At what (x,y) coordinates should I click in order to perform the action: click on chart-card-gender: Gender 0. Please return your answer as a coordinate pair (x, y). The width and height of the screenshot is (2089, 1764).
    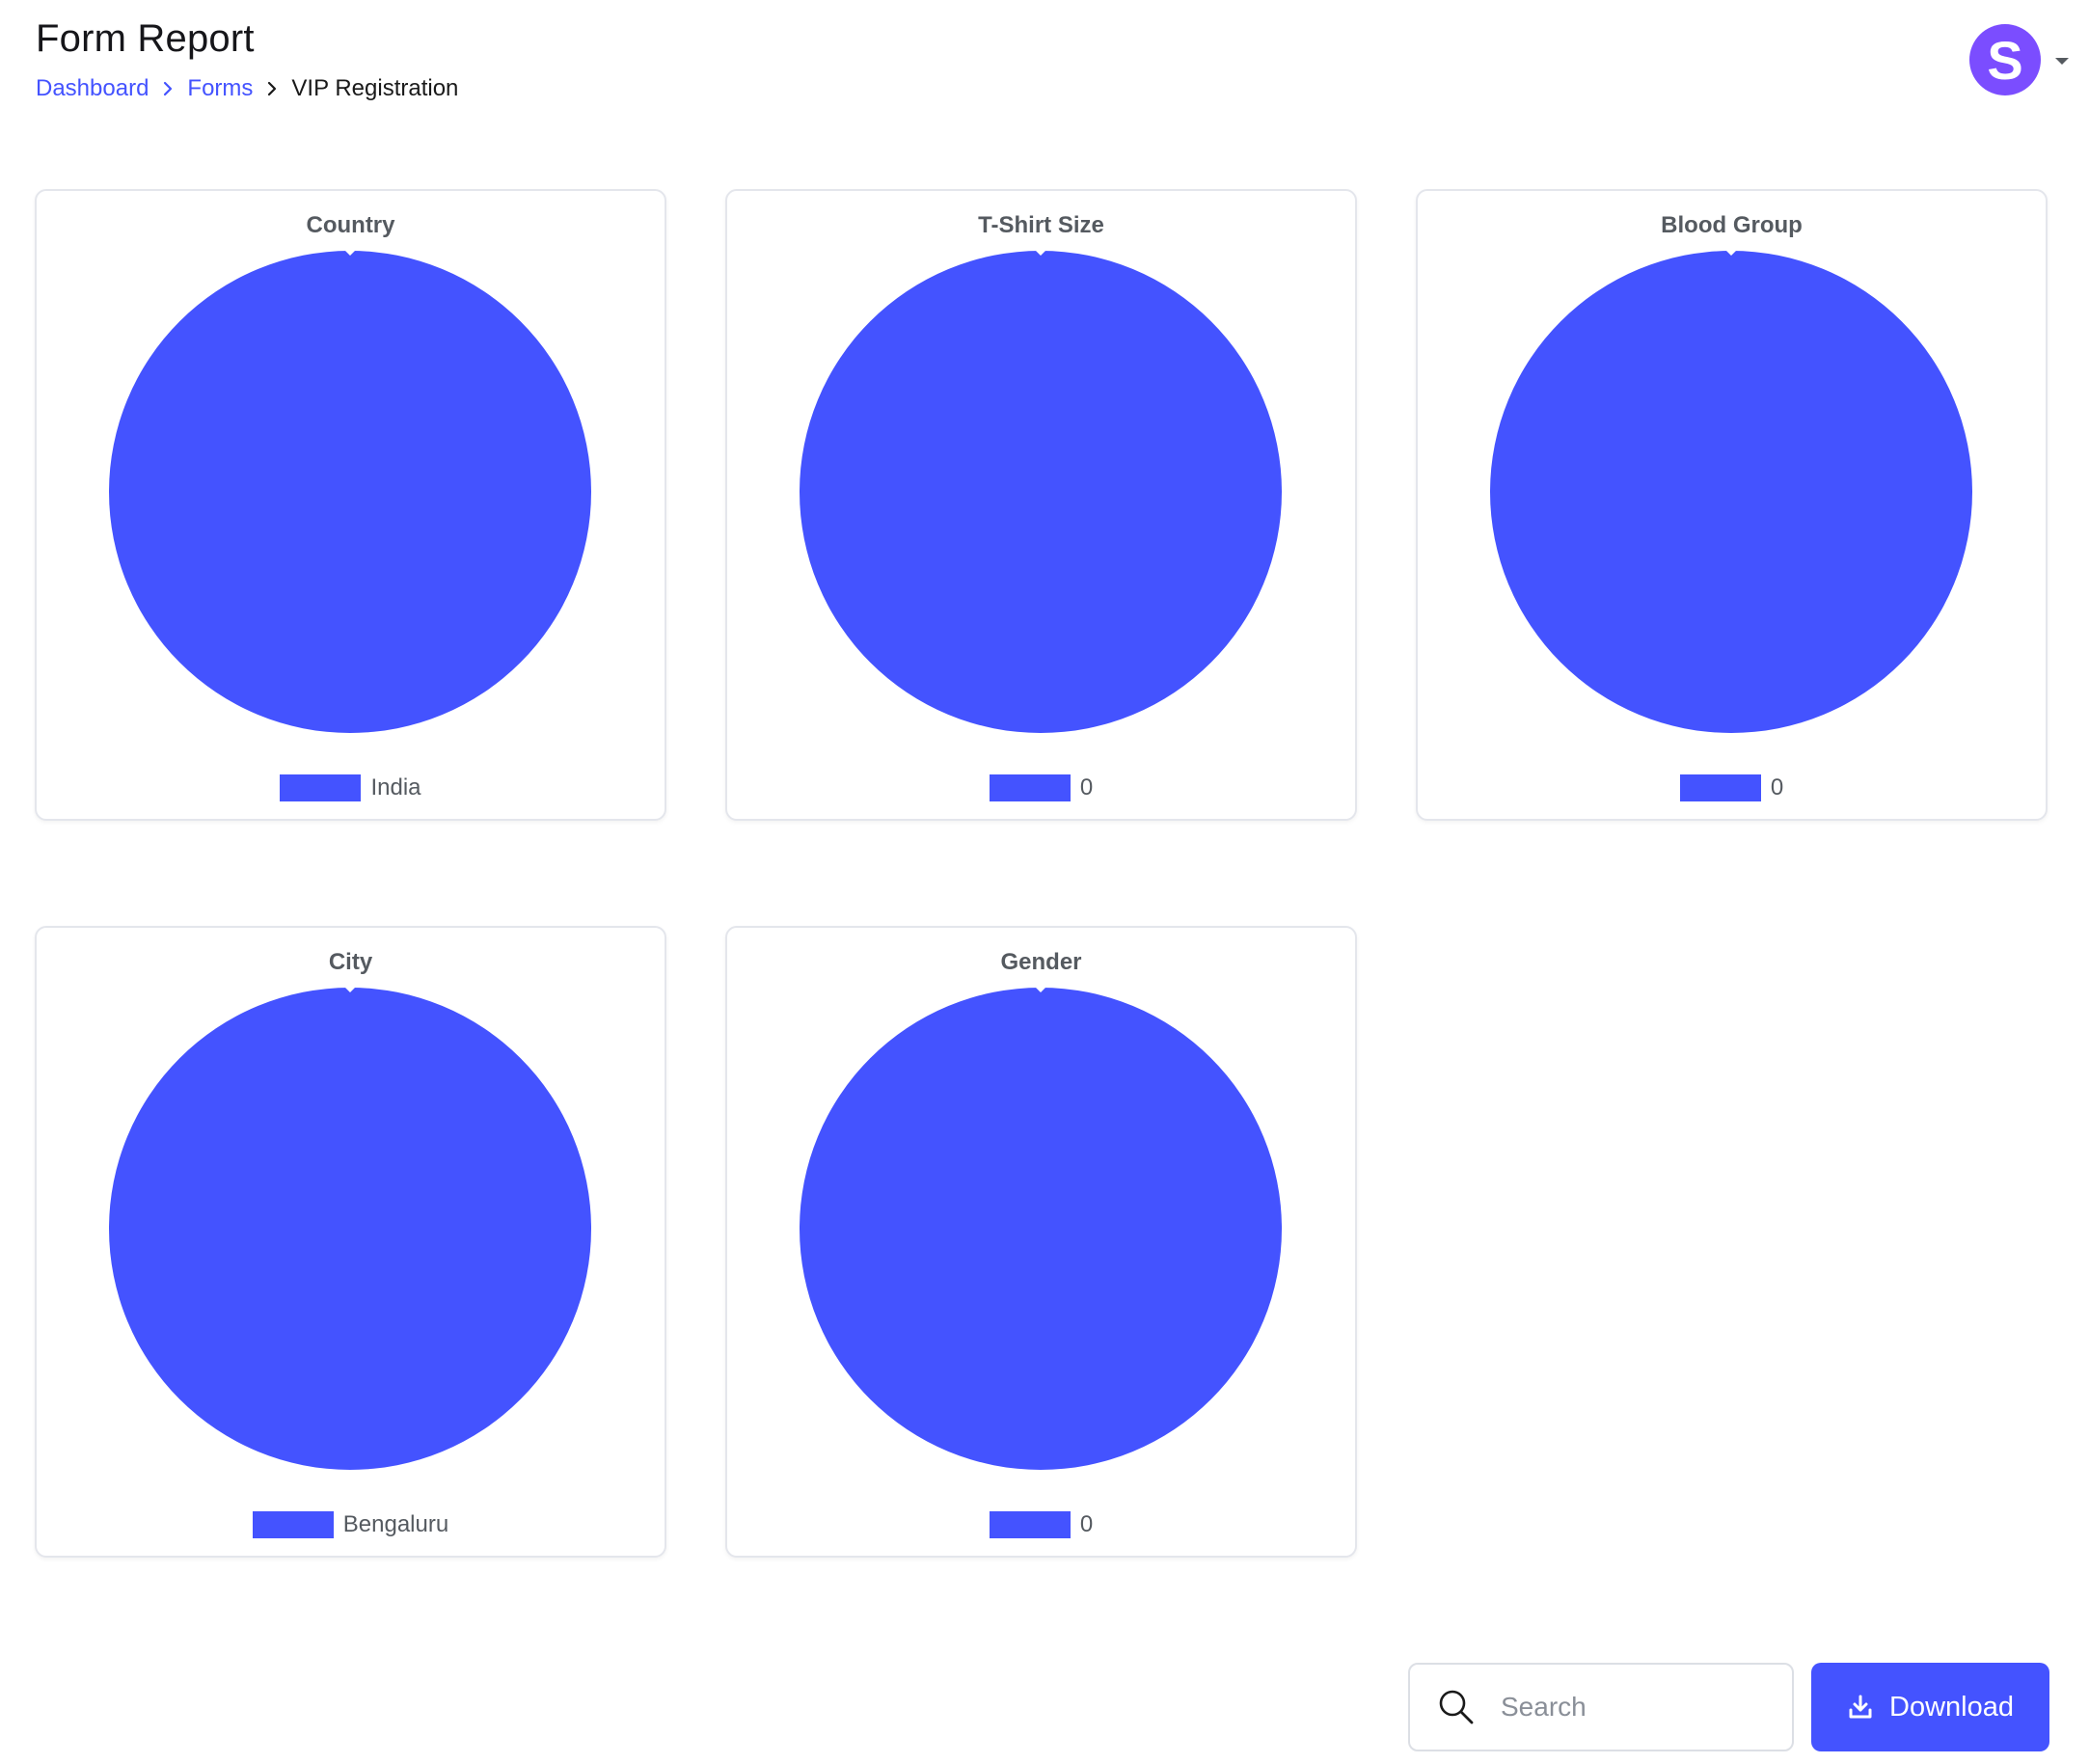
    Looking at the image, I should click on (1041, 1242).